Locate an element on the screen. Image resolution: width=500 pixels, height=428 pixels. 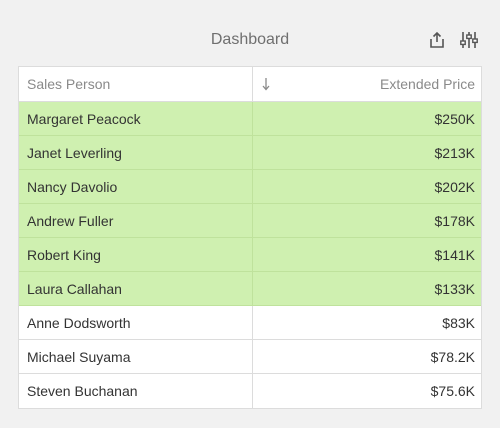
grid-header: Sales Person Extended Price is located at coordinates (250, 84).